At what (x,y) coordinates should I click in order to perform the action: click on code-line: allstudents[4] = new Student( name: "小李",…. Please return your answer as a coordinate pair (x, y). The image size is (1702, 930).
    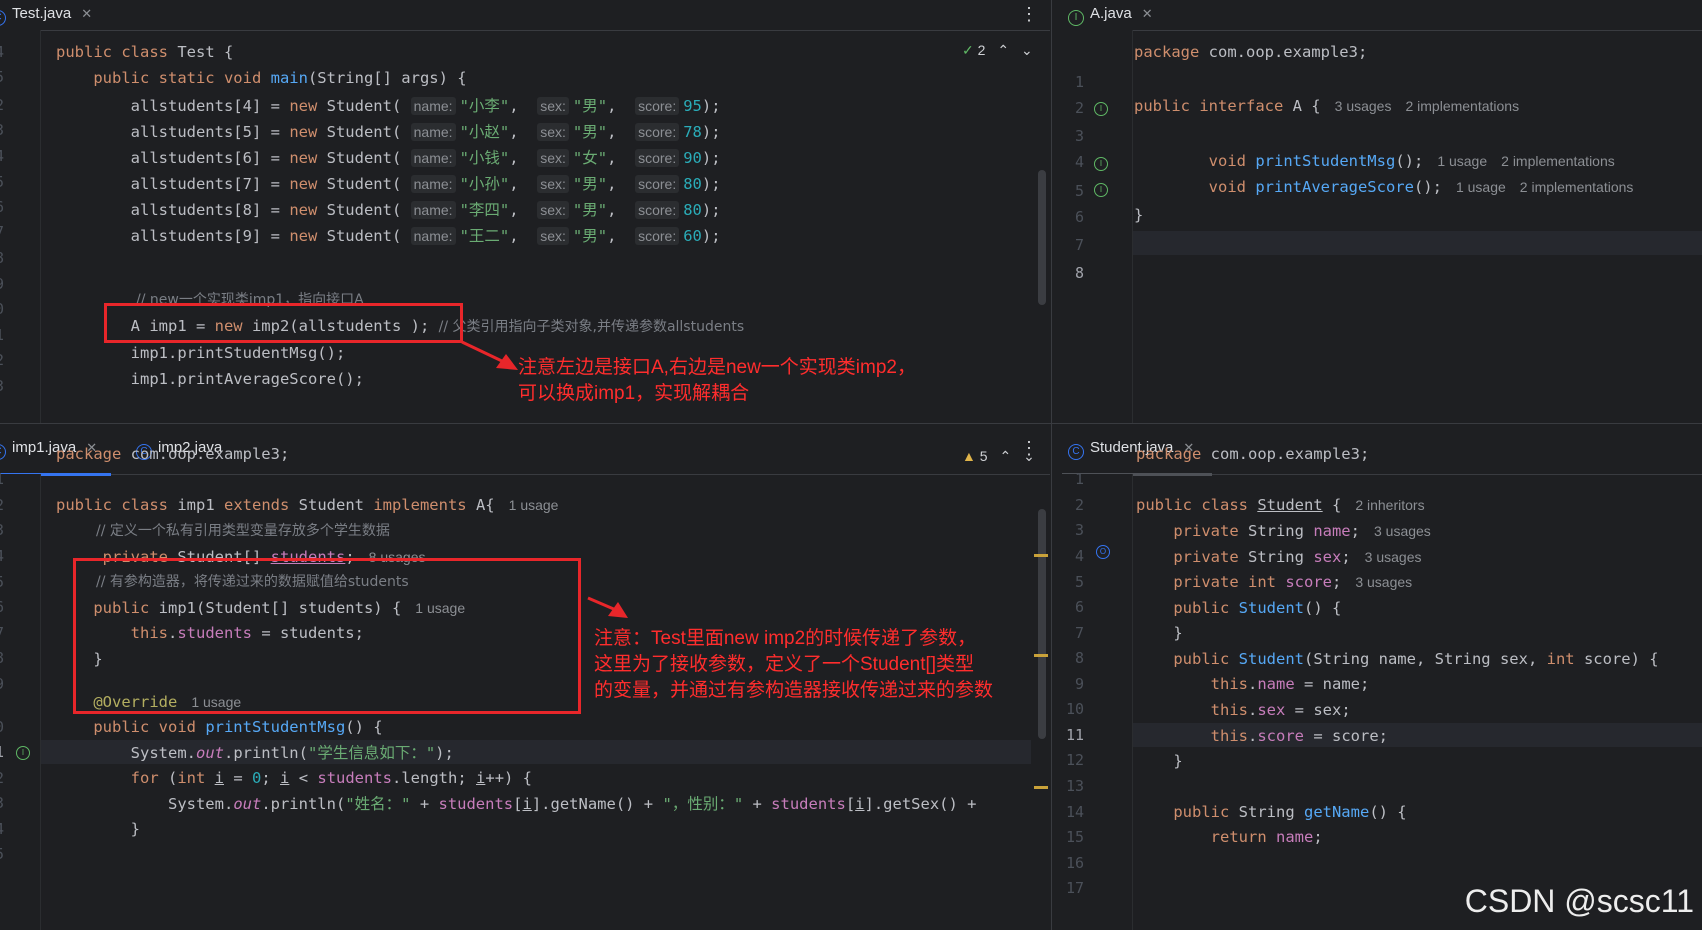
    Looking at the image, I should click on (388, 106).